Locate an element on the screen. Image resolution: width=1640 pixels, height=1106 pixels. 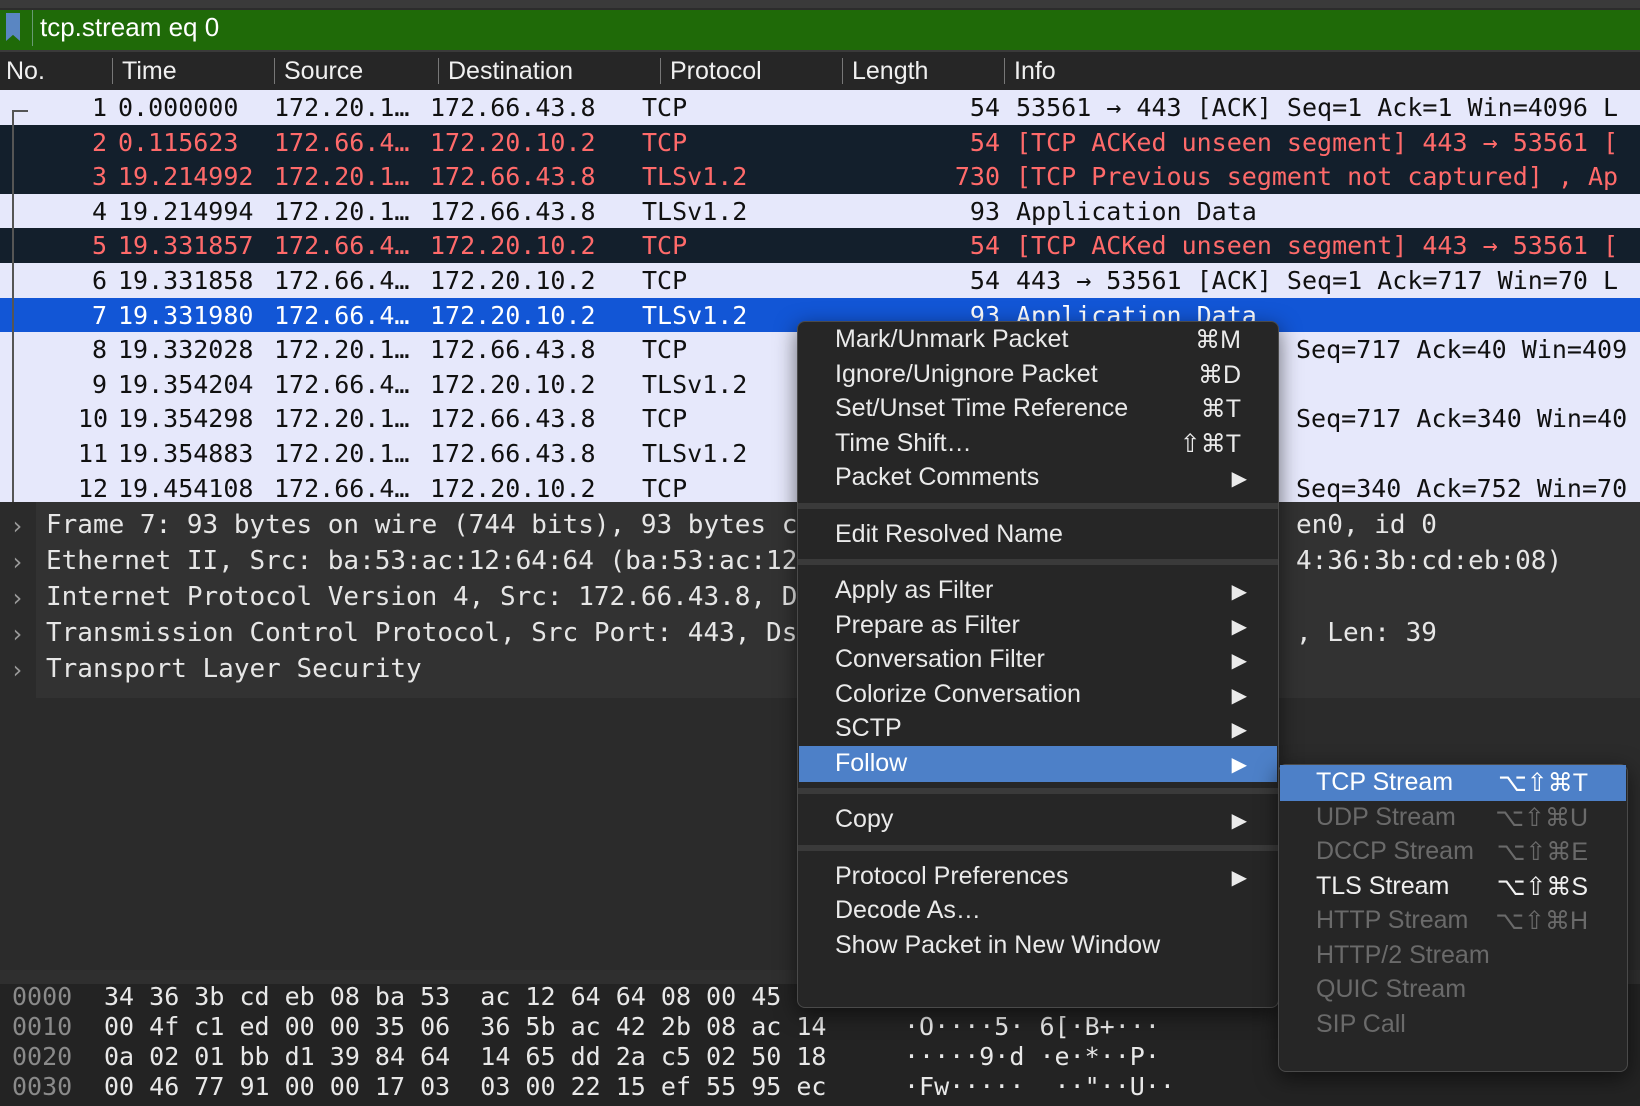
submenu-item-shortcut: ⌥⇧⌘H is located at coordinates (1541, 921).